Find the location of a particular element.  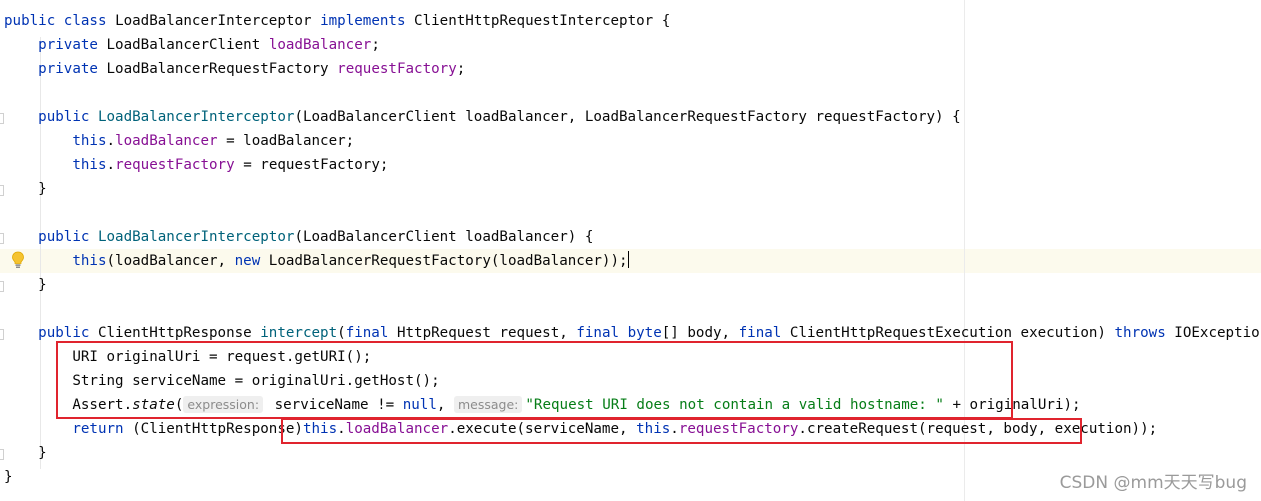

code-text: (loadBalancer, is located at coordinates (170, 261).